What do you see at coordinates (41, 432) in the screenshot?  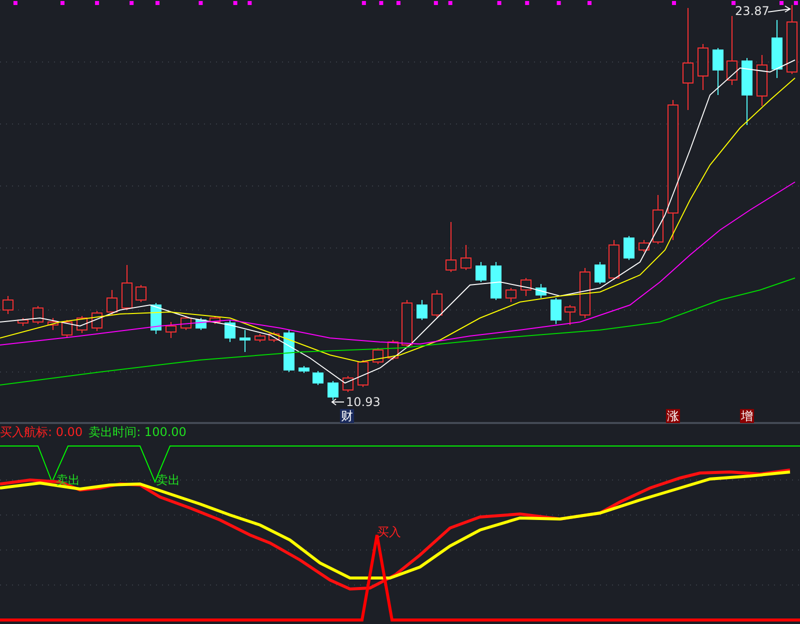 I see `indicator-legend: 买入航标: 0.00` at bounding box center [41, 432].